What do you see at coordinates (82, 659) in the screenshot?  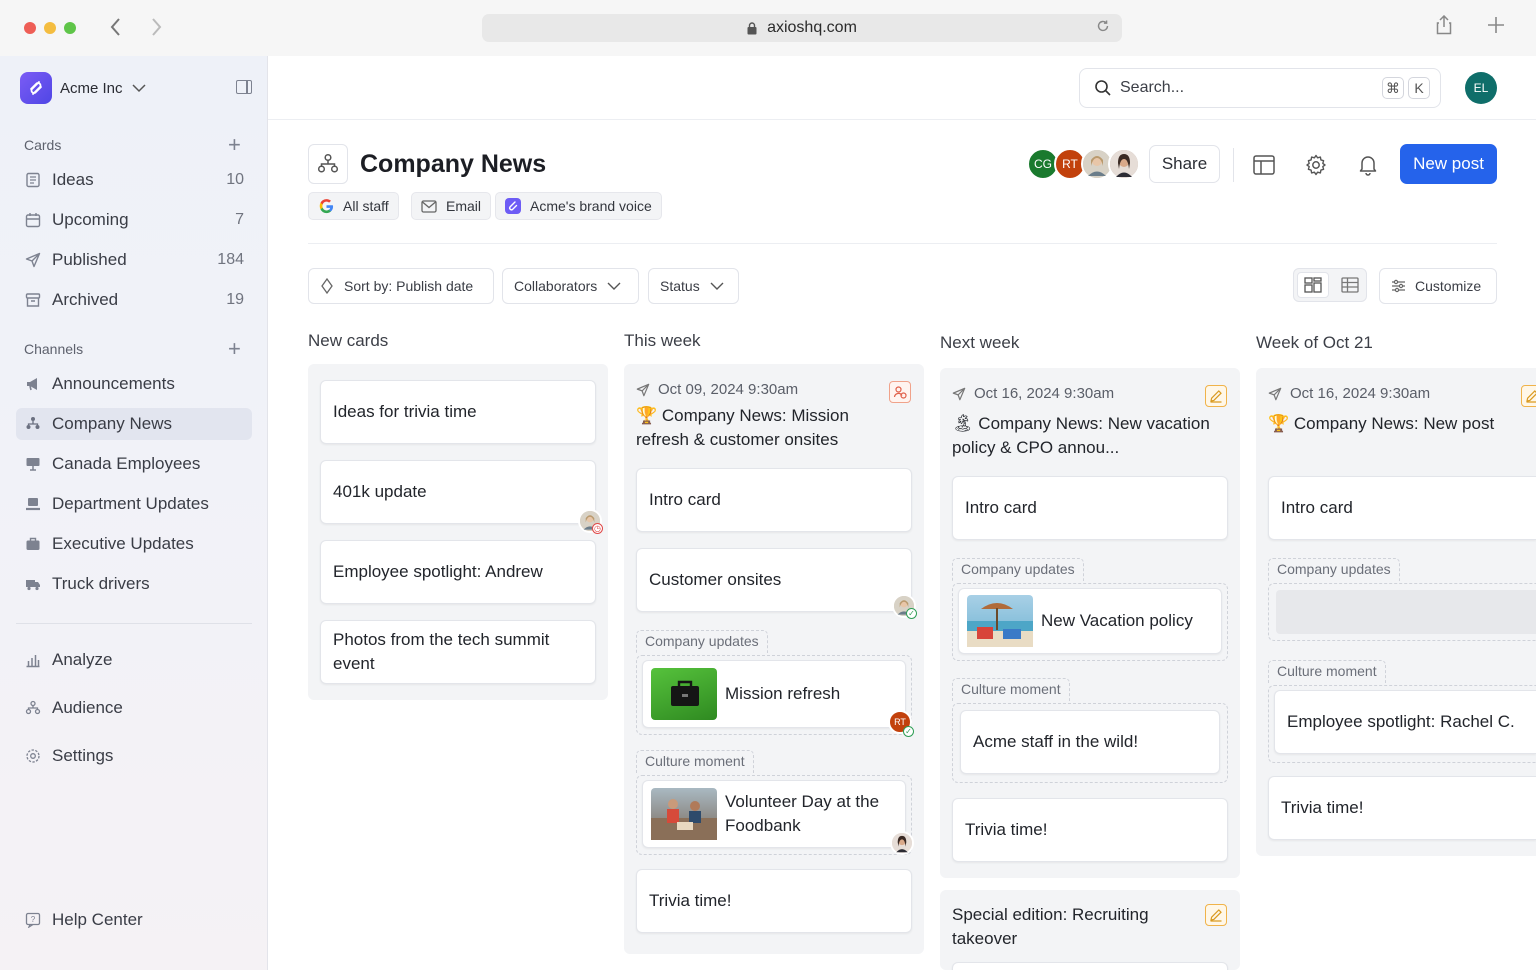 I see `sidebar-item-label: Analyze` at bounding box center [82, 659].